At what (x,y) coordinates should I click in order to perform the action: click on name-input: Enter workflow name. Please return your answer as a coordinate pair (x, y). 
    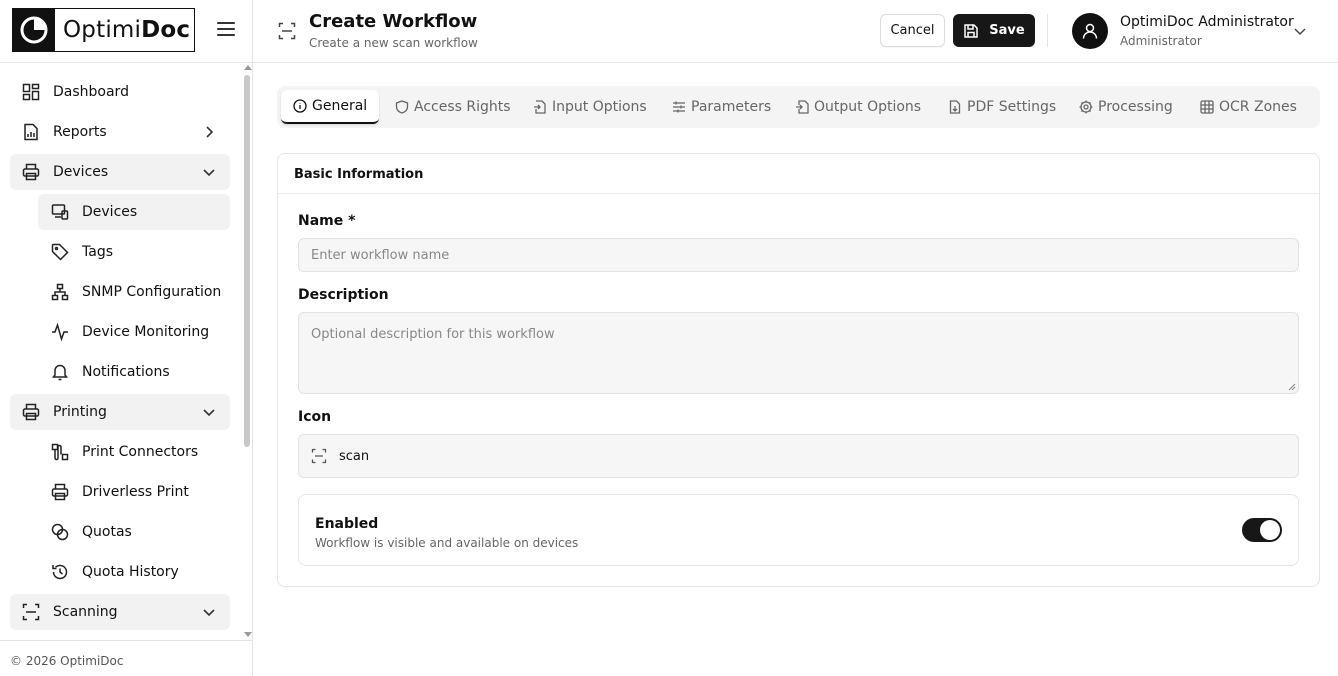
    Looking at the image, I should click on (798, 255).